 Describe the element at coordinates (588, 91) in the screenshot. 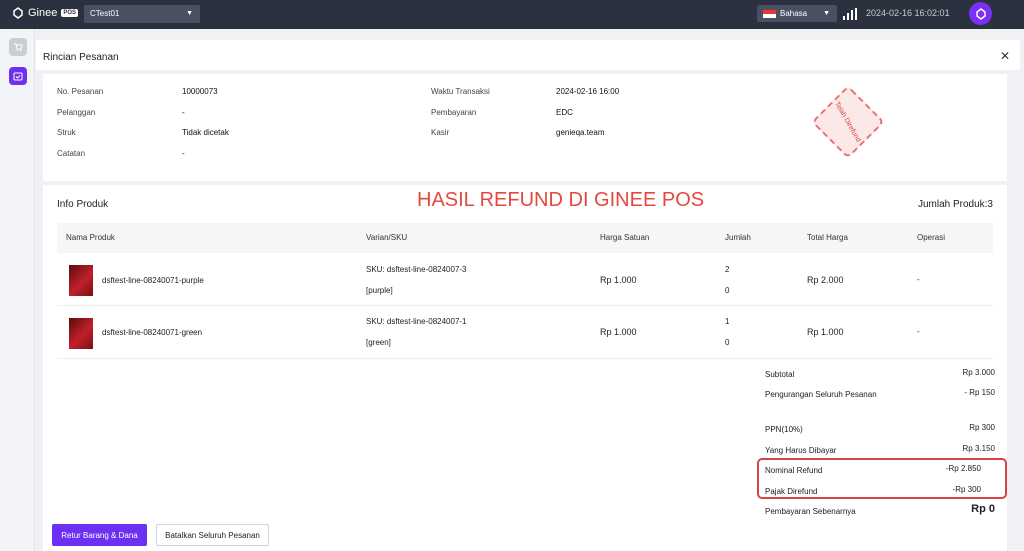

I see `transaction-time-value: 2024-02-16 16:00` at that location.